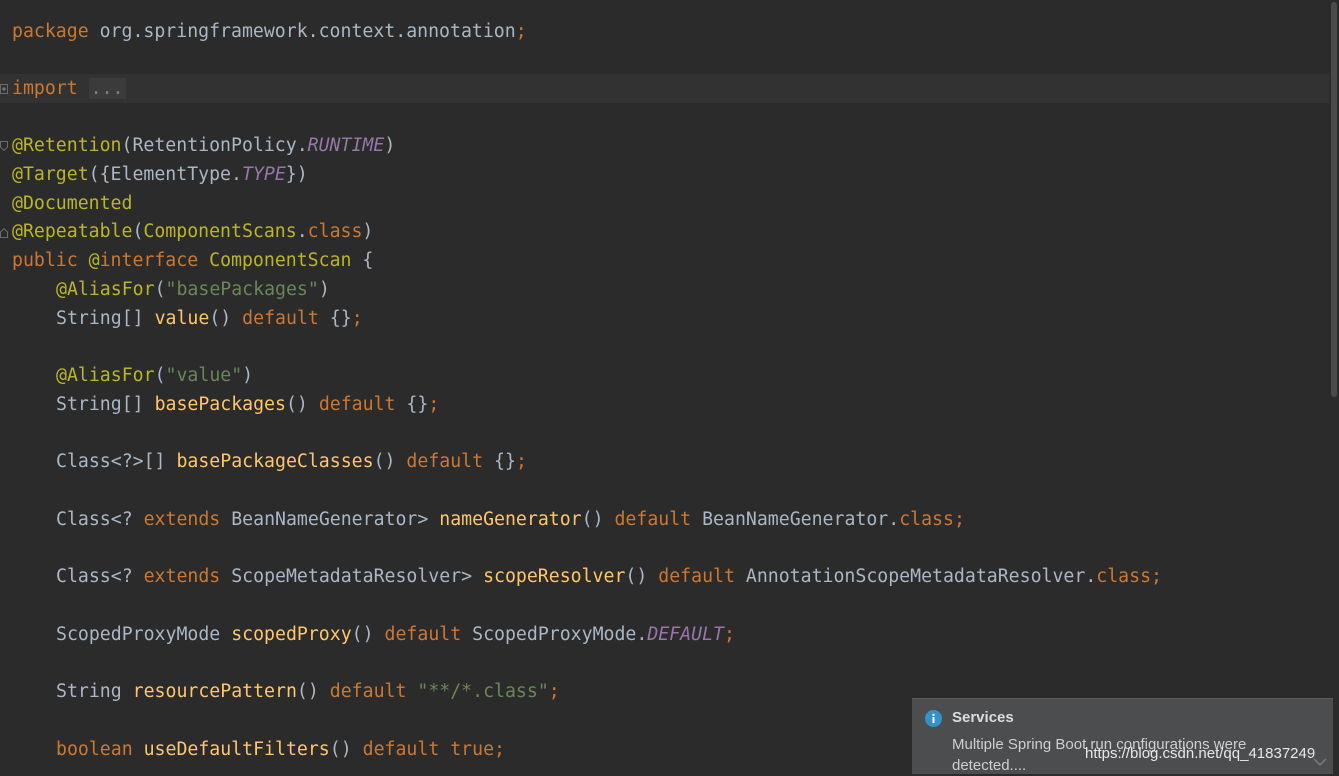  What do you see at coordinates (795, 519) in the screenshot?
I see `code-text: BeanNameGenerator.` at bounding box center [795, 519].